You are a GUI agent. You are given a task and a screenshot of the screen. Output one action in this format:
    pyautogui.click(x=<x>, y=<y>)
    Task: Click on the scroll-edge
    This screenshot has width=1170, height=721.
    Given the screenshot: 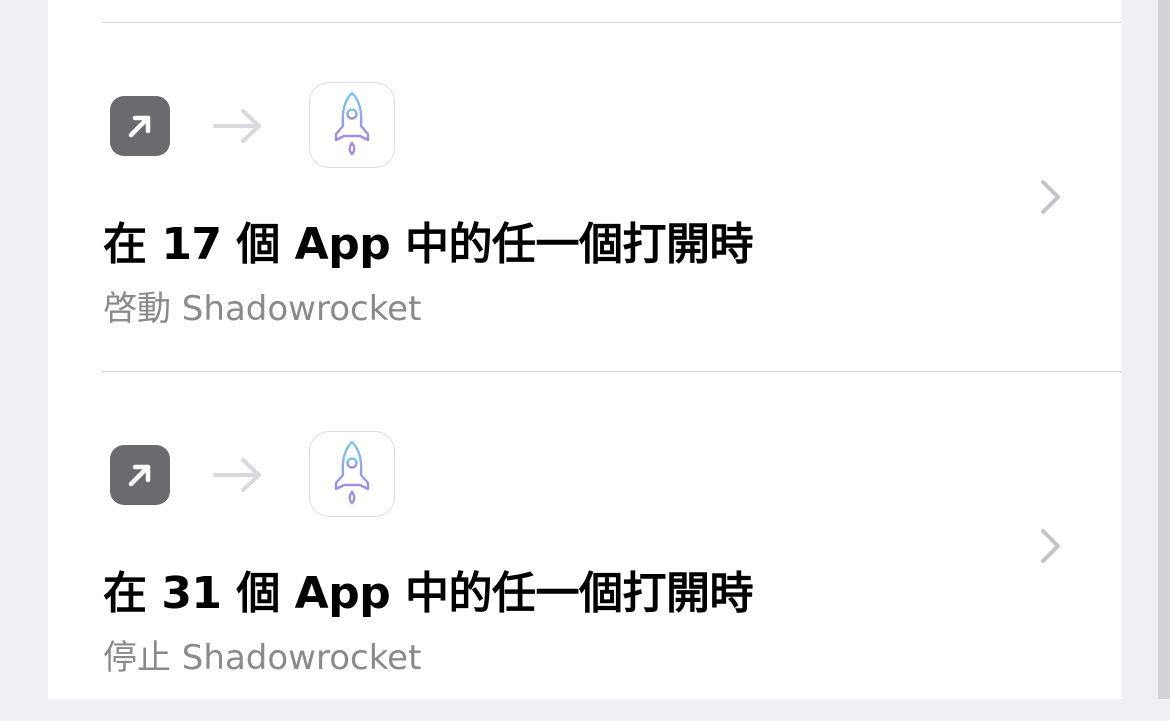 What is the action you would take?
    pyautogui.click(x=1164, y=349)
    